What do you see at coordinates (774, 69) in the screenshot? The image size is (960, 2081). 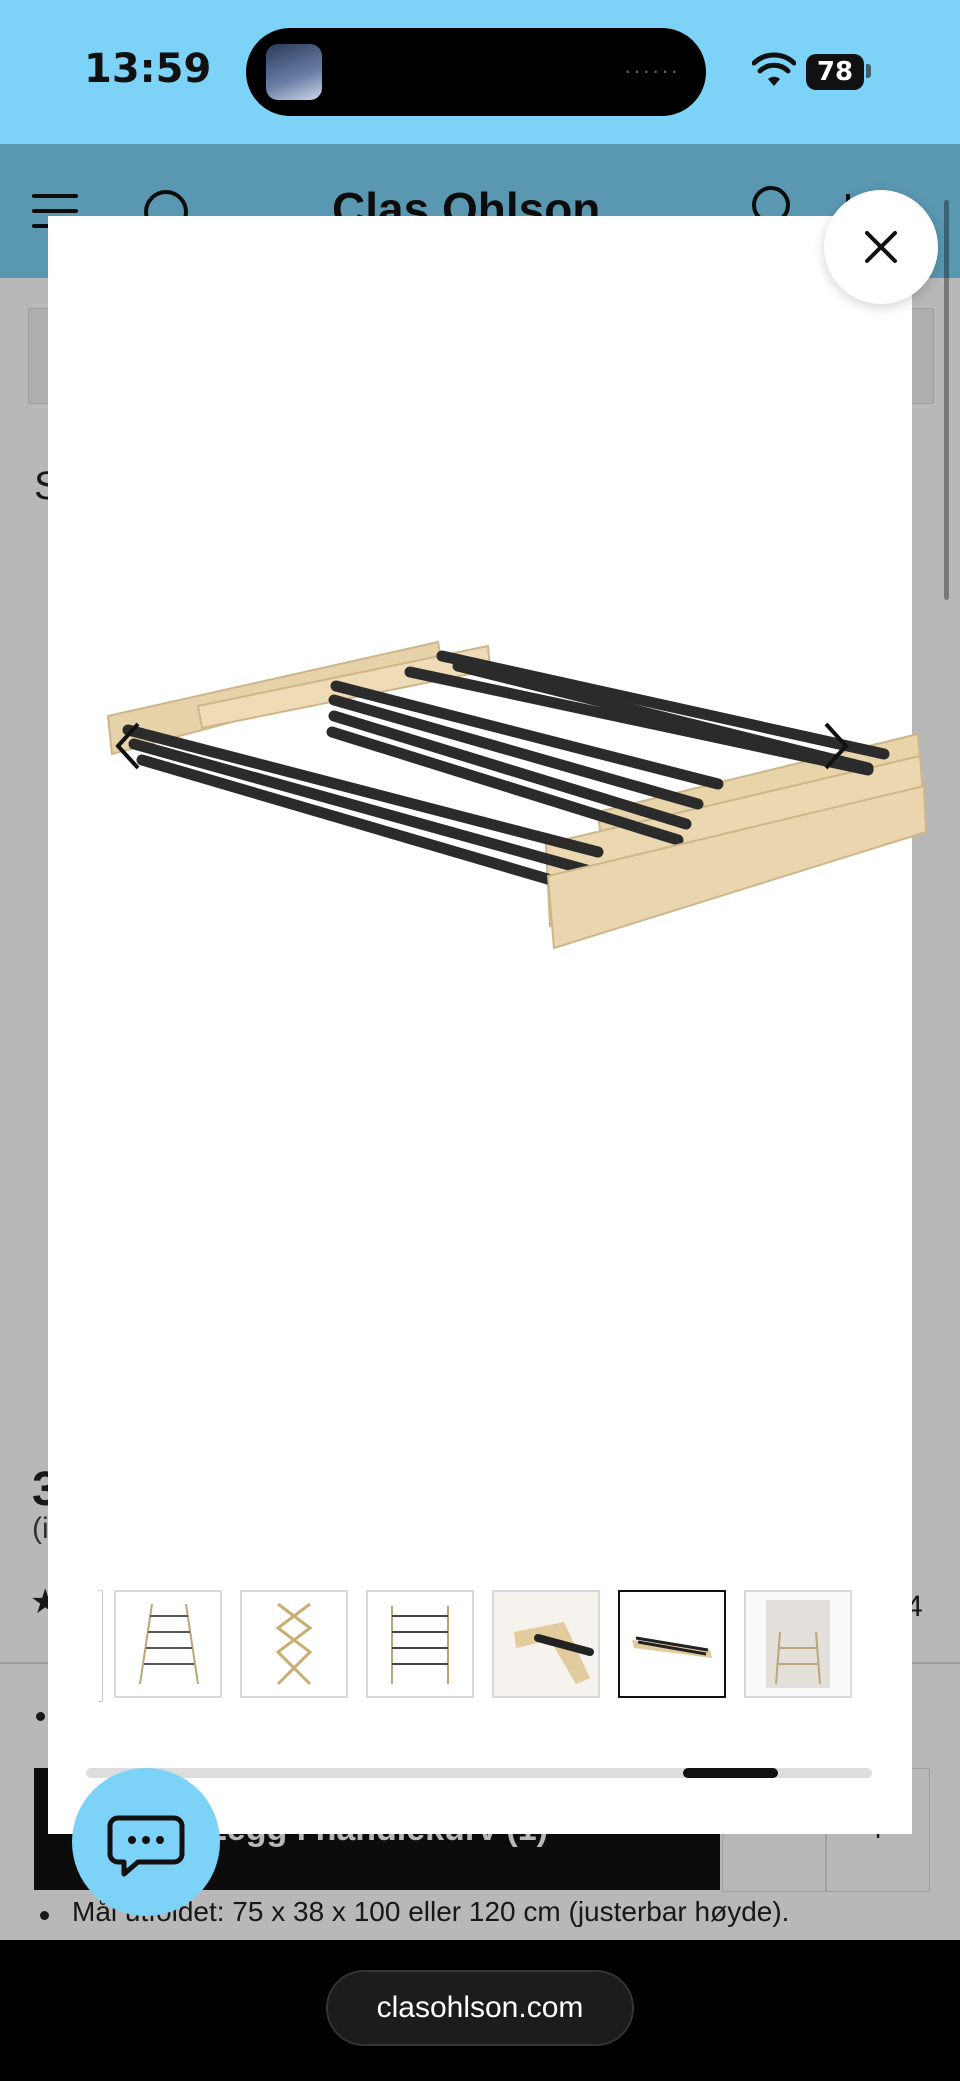 I see `wifi-icon` at bounding box center [774, 69].